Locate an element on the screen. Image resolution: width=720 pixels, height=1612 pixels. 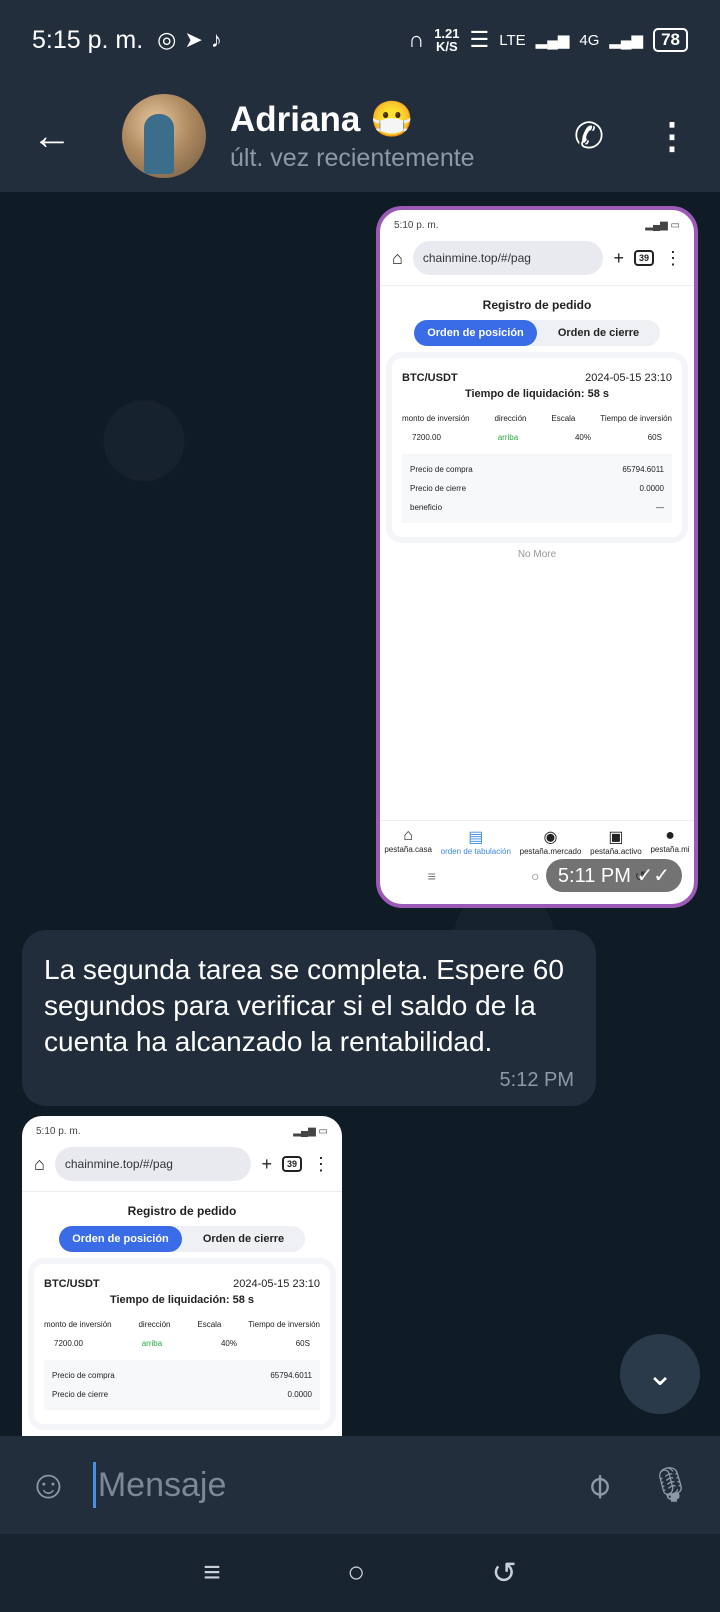
network-speed: 1.21 K/S is located at coordinates (446, 40).